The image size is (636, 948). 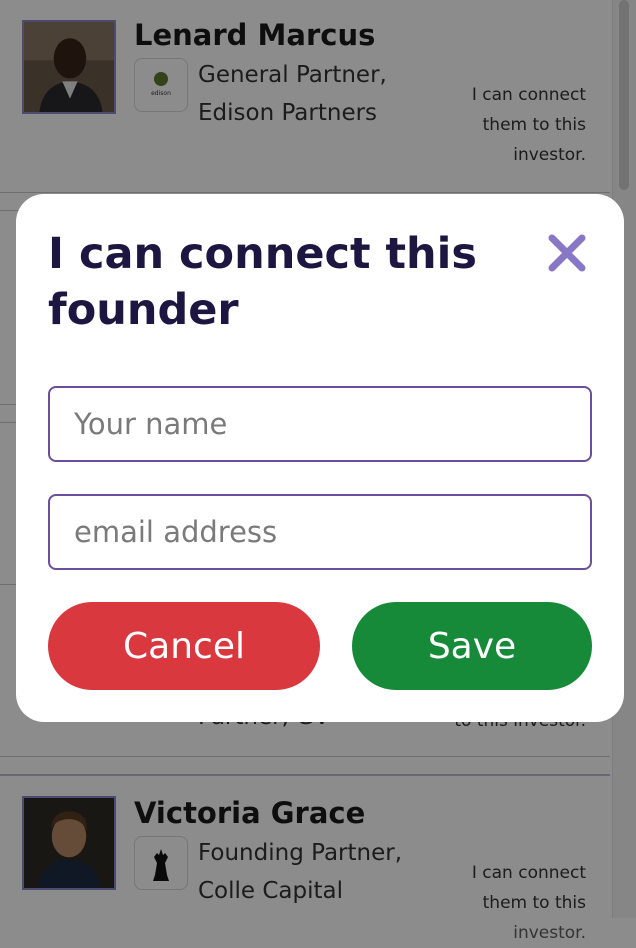 I want to click on name-field, so click(x=320, y=424).